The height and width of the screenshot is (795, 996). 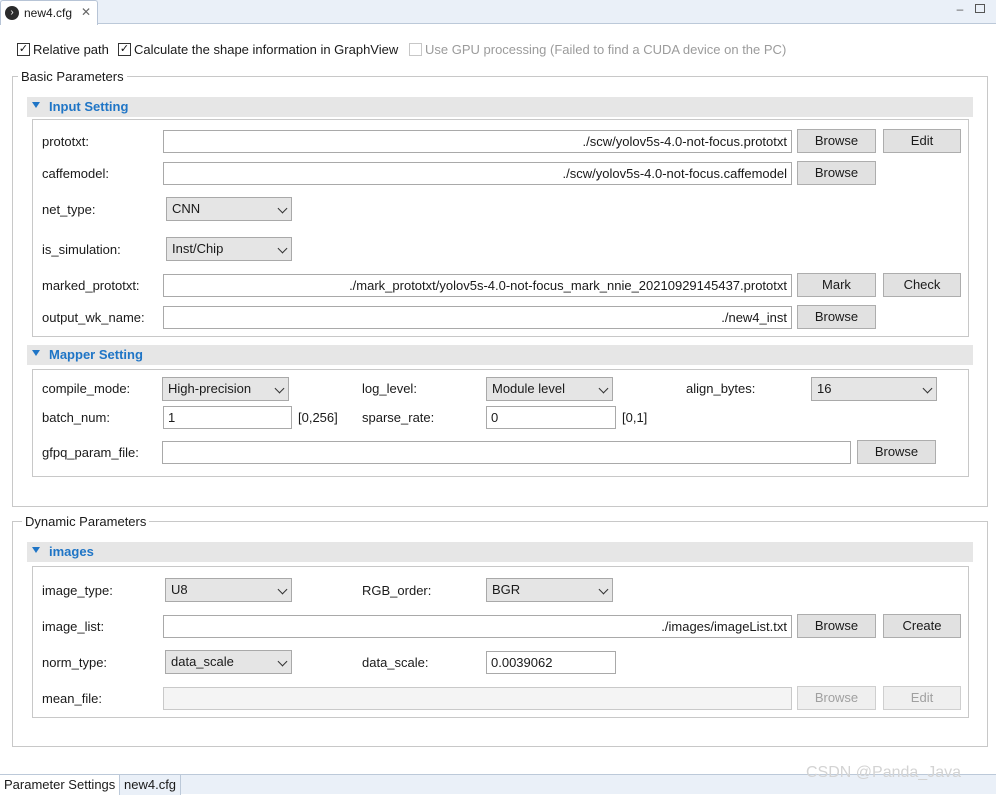 What do you see at coordinates (229, 209) in the screenshot?
I see `net-type-select: CNN` at bounding box center [229, 209].